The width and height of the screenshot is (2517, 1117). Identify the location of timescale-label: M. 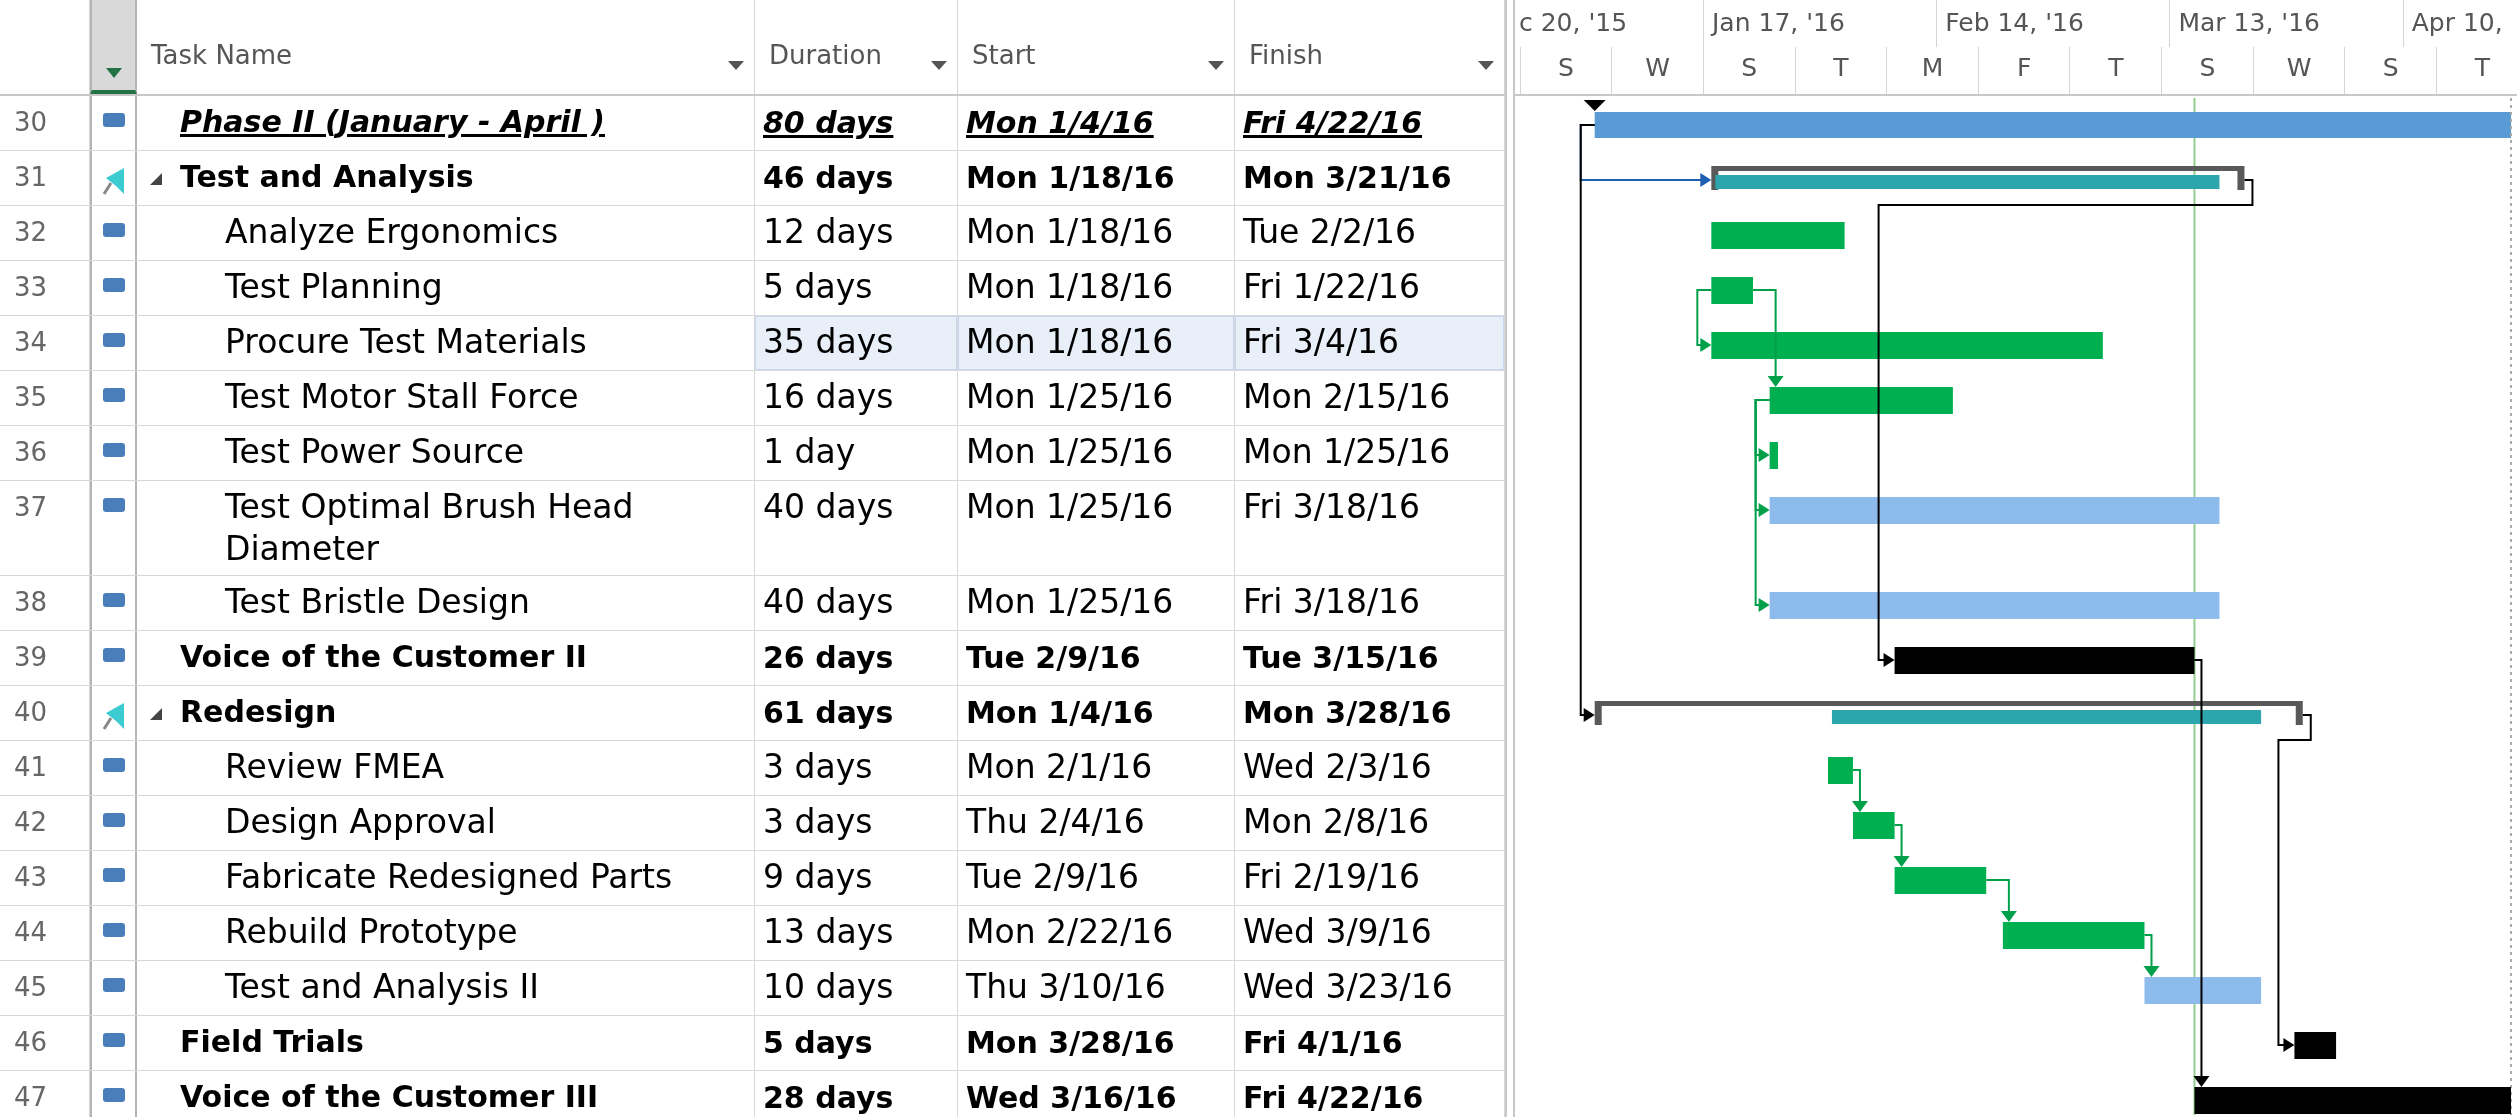
(1932, 70).